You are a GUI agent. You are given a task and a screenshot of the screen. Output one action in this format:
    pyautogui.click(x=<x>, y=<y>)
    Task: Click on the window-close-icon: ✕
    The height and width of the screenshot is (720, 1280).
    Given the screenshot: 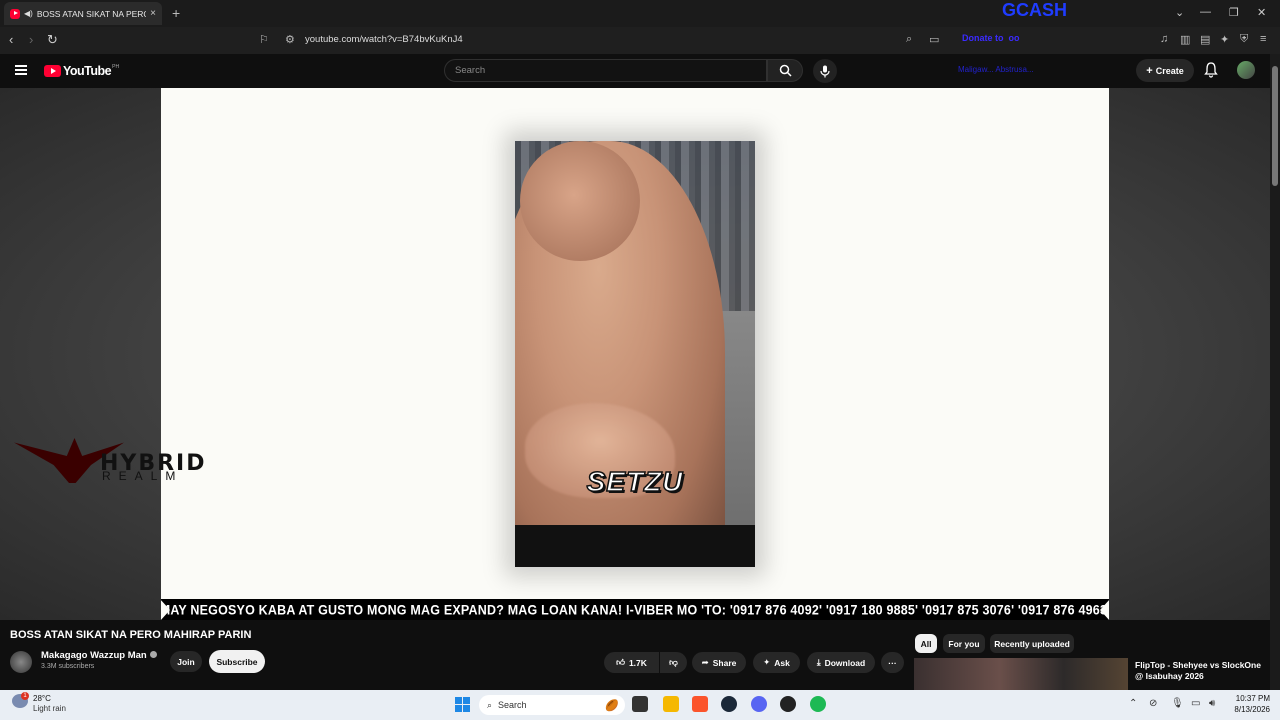 What is the action you would take?
    pyautogui.click(x=1261, y=12)
    